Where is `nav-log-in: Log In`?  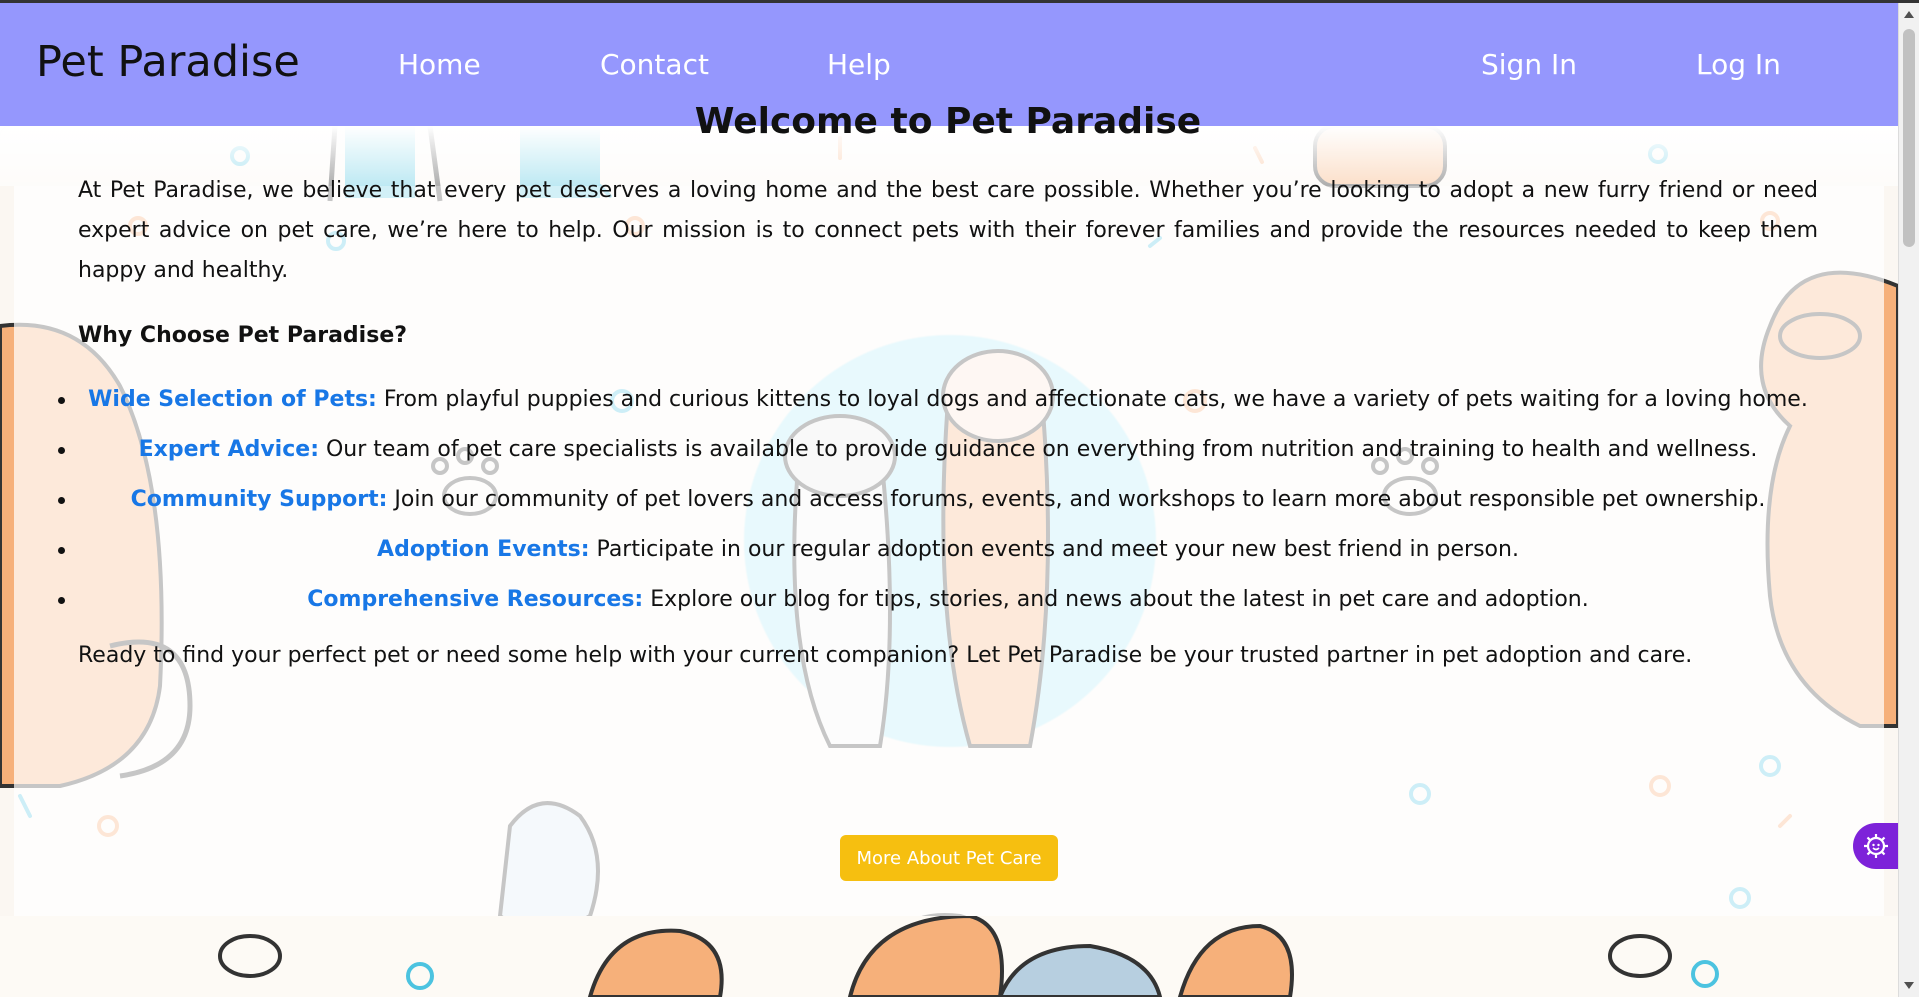 nav-log-in: Log In is located at coordinates (1738, 64).